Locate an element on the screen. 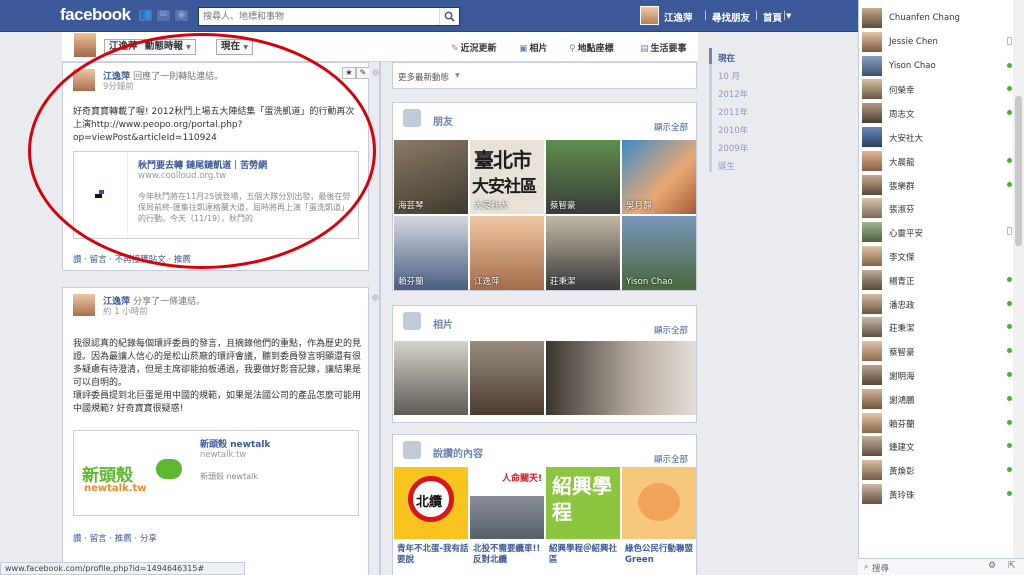 This screenshot has height=575, width=1024. chat-contact: 潘忠政 is located at coordinates (937, 303).